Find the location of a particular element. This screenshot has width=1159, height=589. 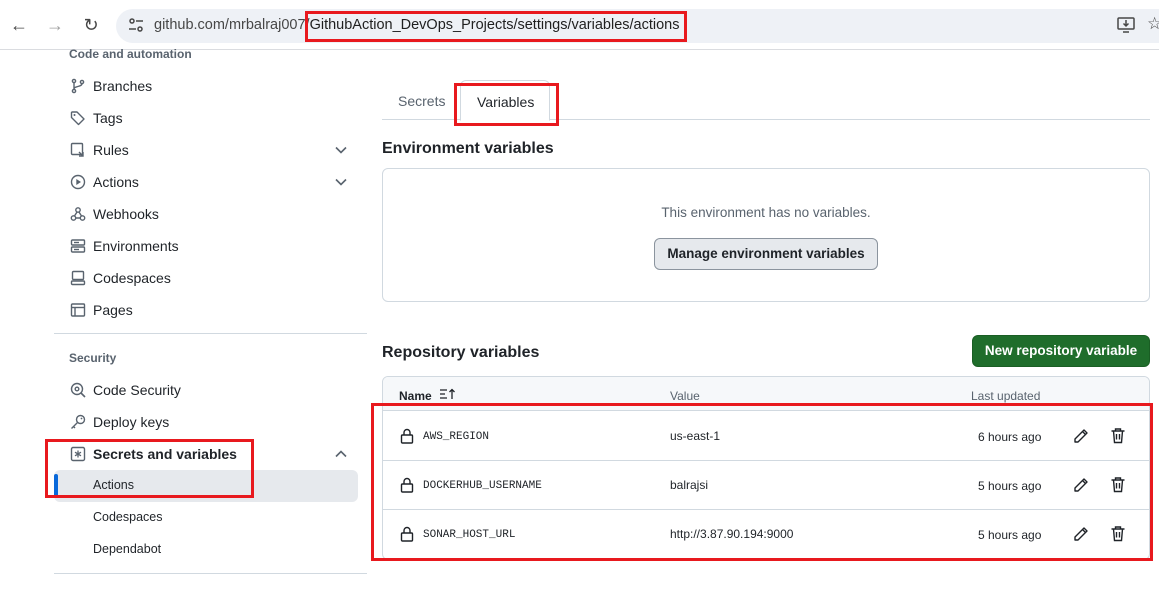

site-settings-icon is located at coordinates (136, 25).